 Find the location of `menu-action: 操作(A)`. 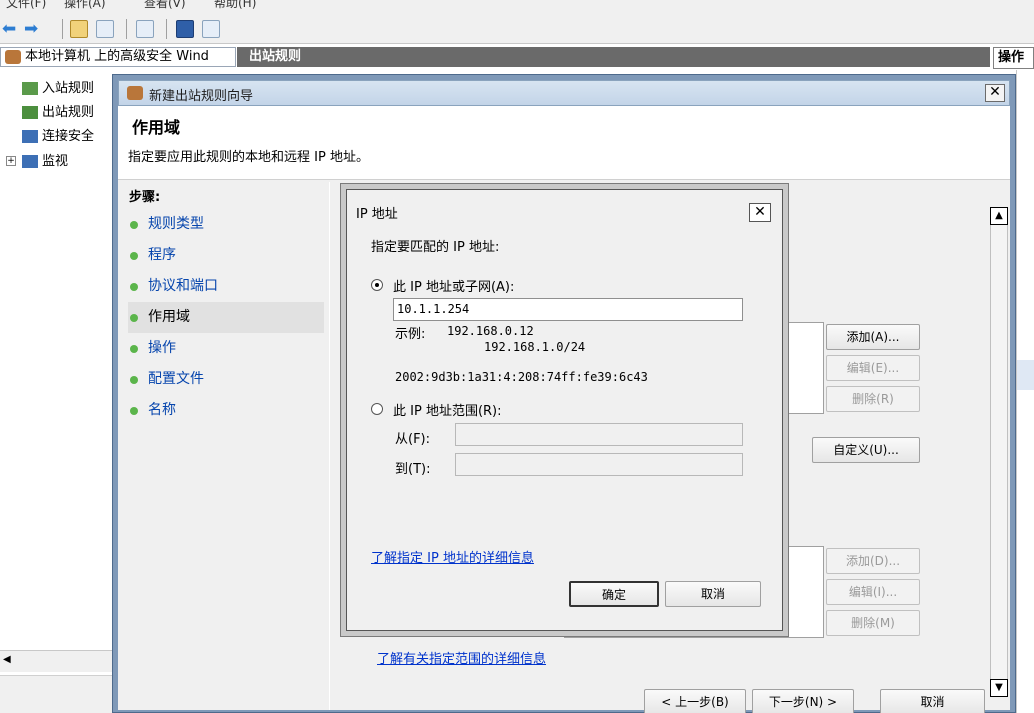

menu-action: 操作(A) is located at coordinates (85, 5).